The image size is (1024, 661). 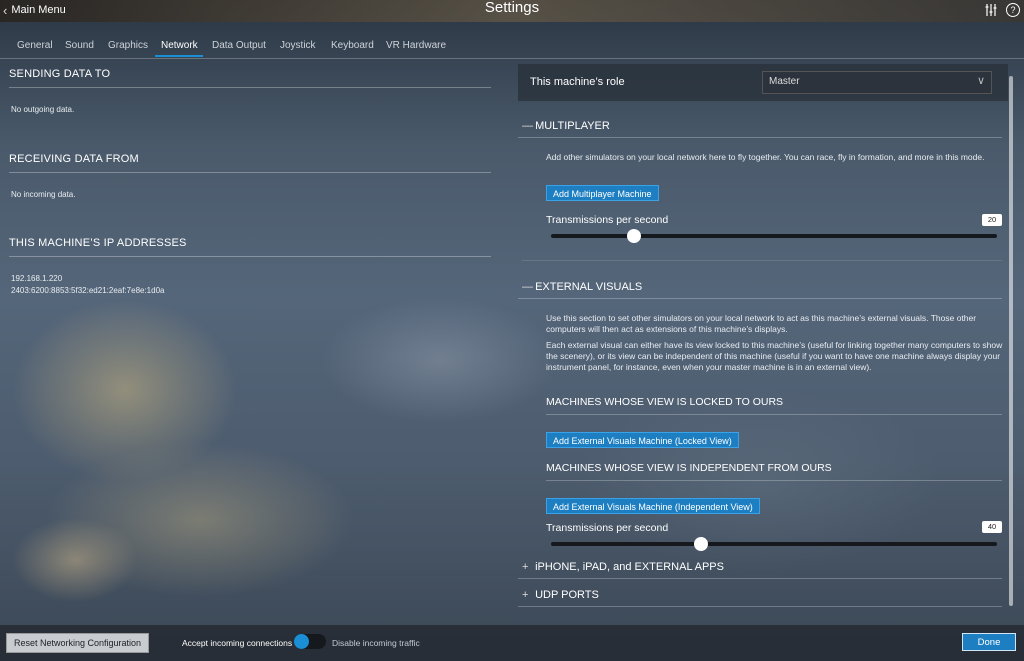 What do you see at coordinates (79, 45) in the screenshot?
I see `tab-sound: Sound` at bounding box center [79, 45].